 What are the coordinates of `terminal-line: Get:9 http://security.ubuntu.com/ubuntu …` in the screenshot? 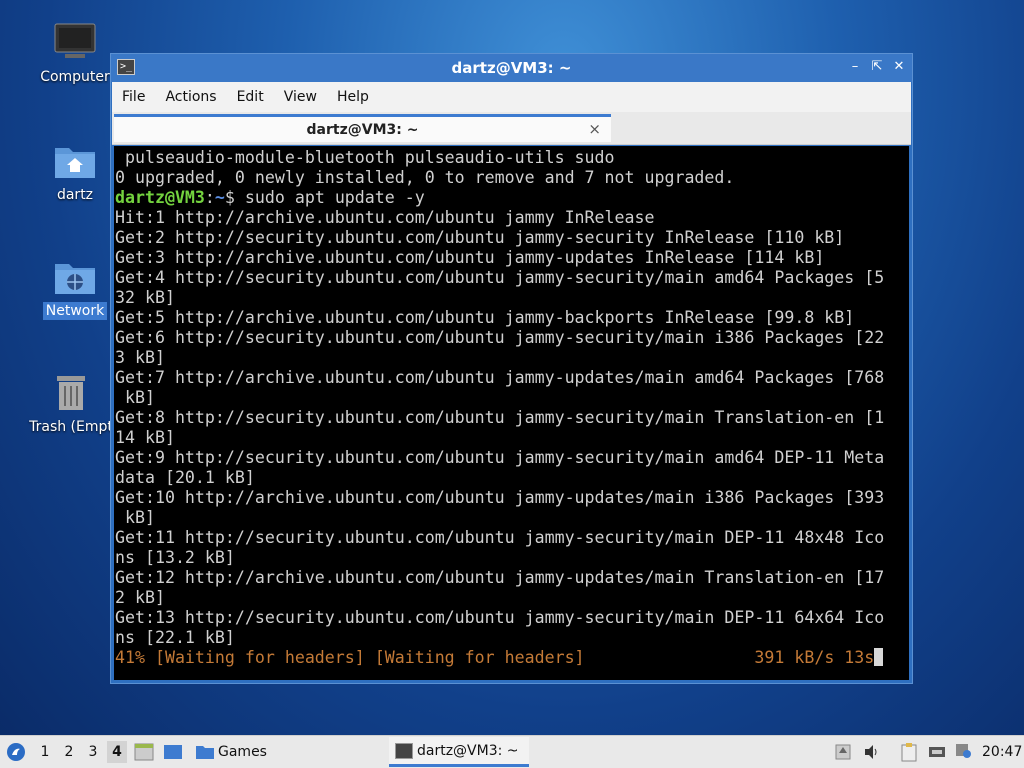 It's located at (500, 457).